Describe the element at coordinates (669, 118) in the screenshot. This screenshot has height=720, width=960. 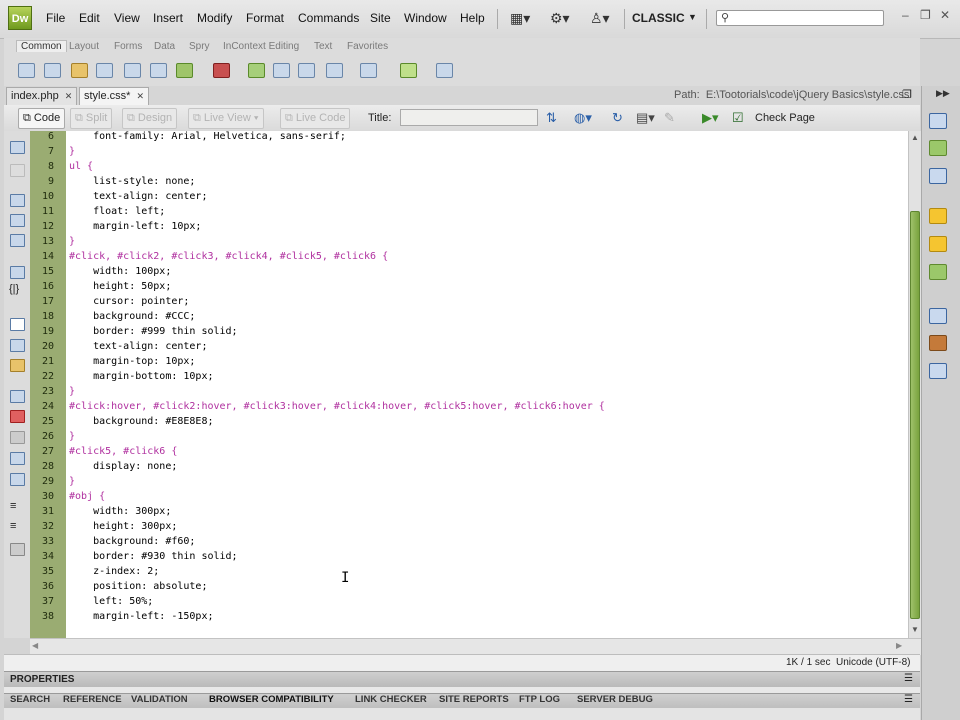
I see `visual-aids-icon: ✎` at that location.